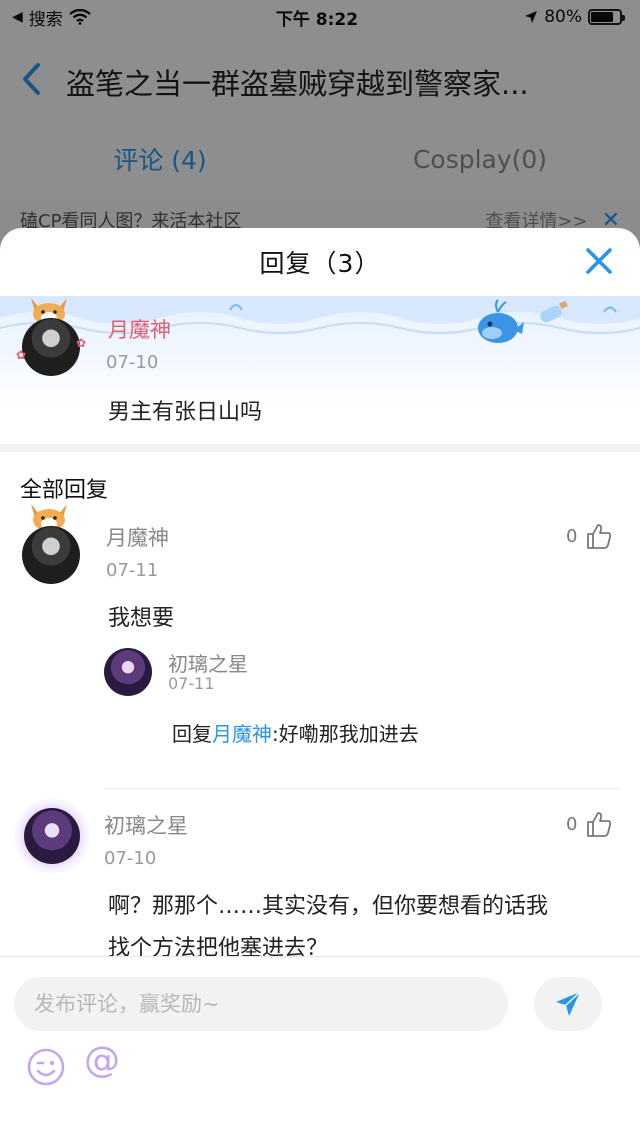 The height and width of the screenshot is (1138, 640). What do you see at coordinates (320, 370) in the screenshot?
I see `main-comment: ✿ ✿ 月魔神 07-10 男主有张日山吗` at bounding box center [320, 370].